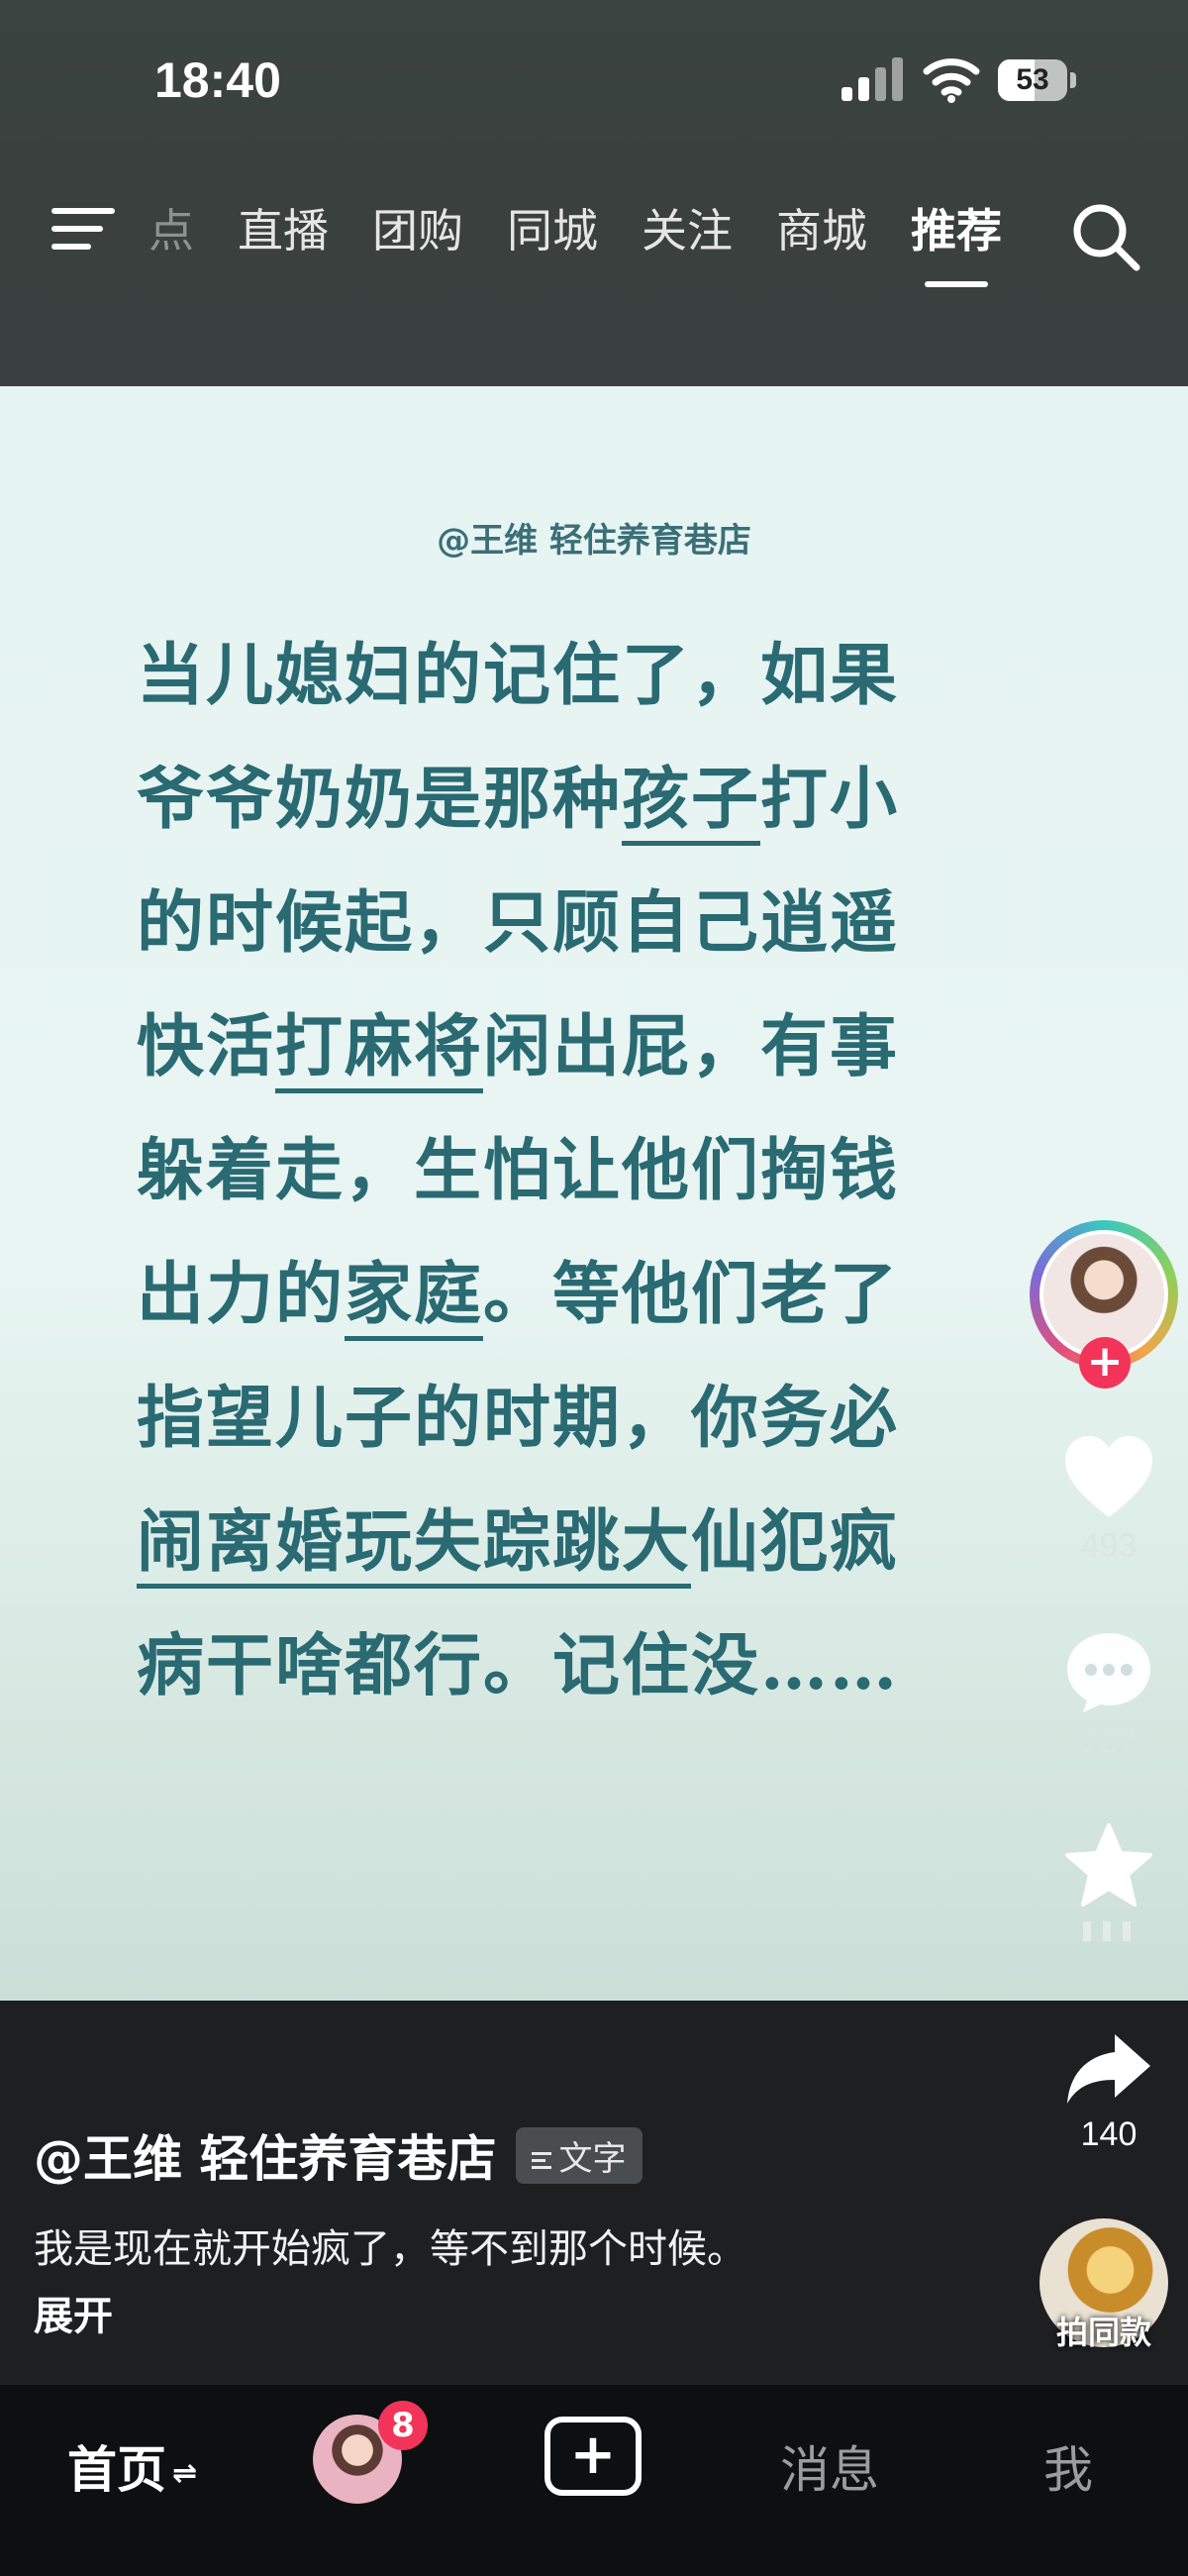 The height and width of the screenshot is (2576, 1188). Describe the element at coordinates (218, 80) in the screenshot. I see `status-time: 18:40` at that location.